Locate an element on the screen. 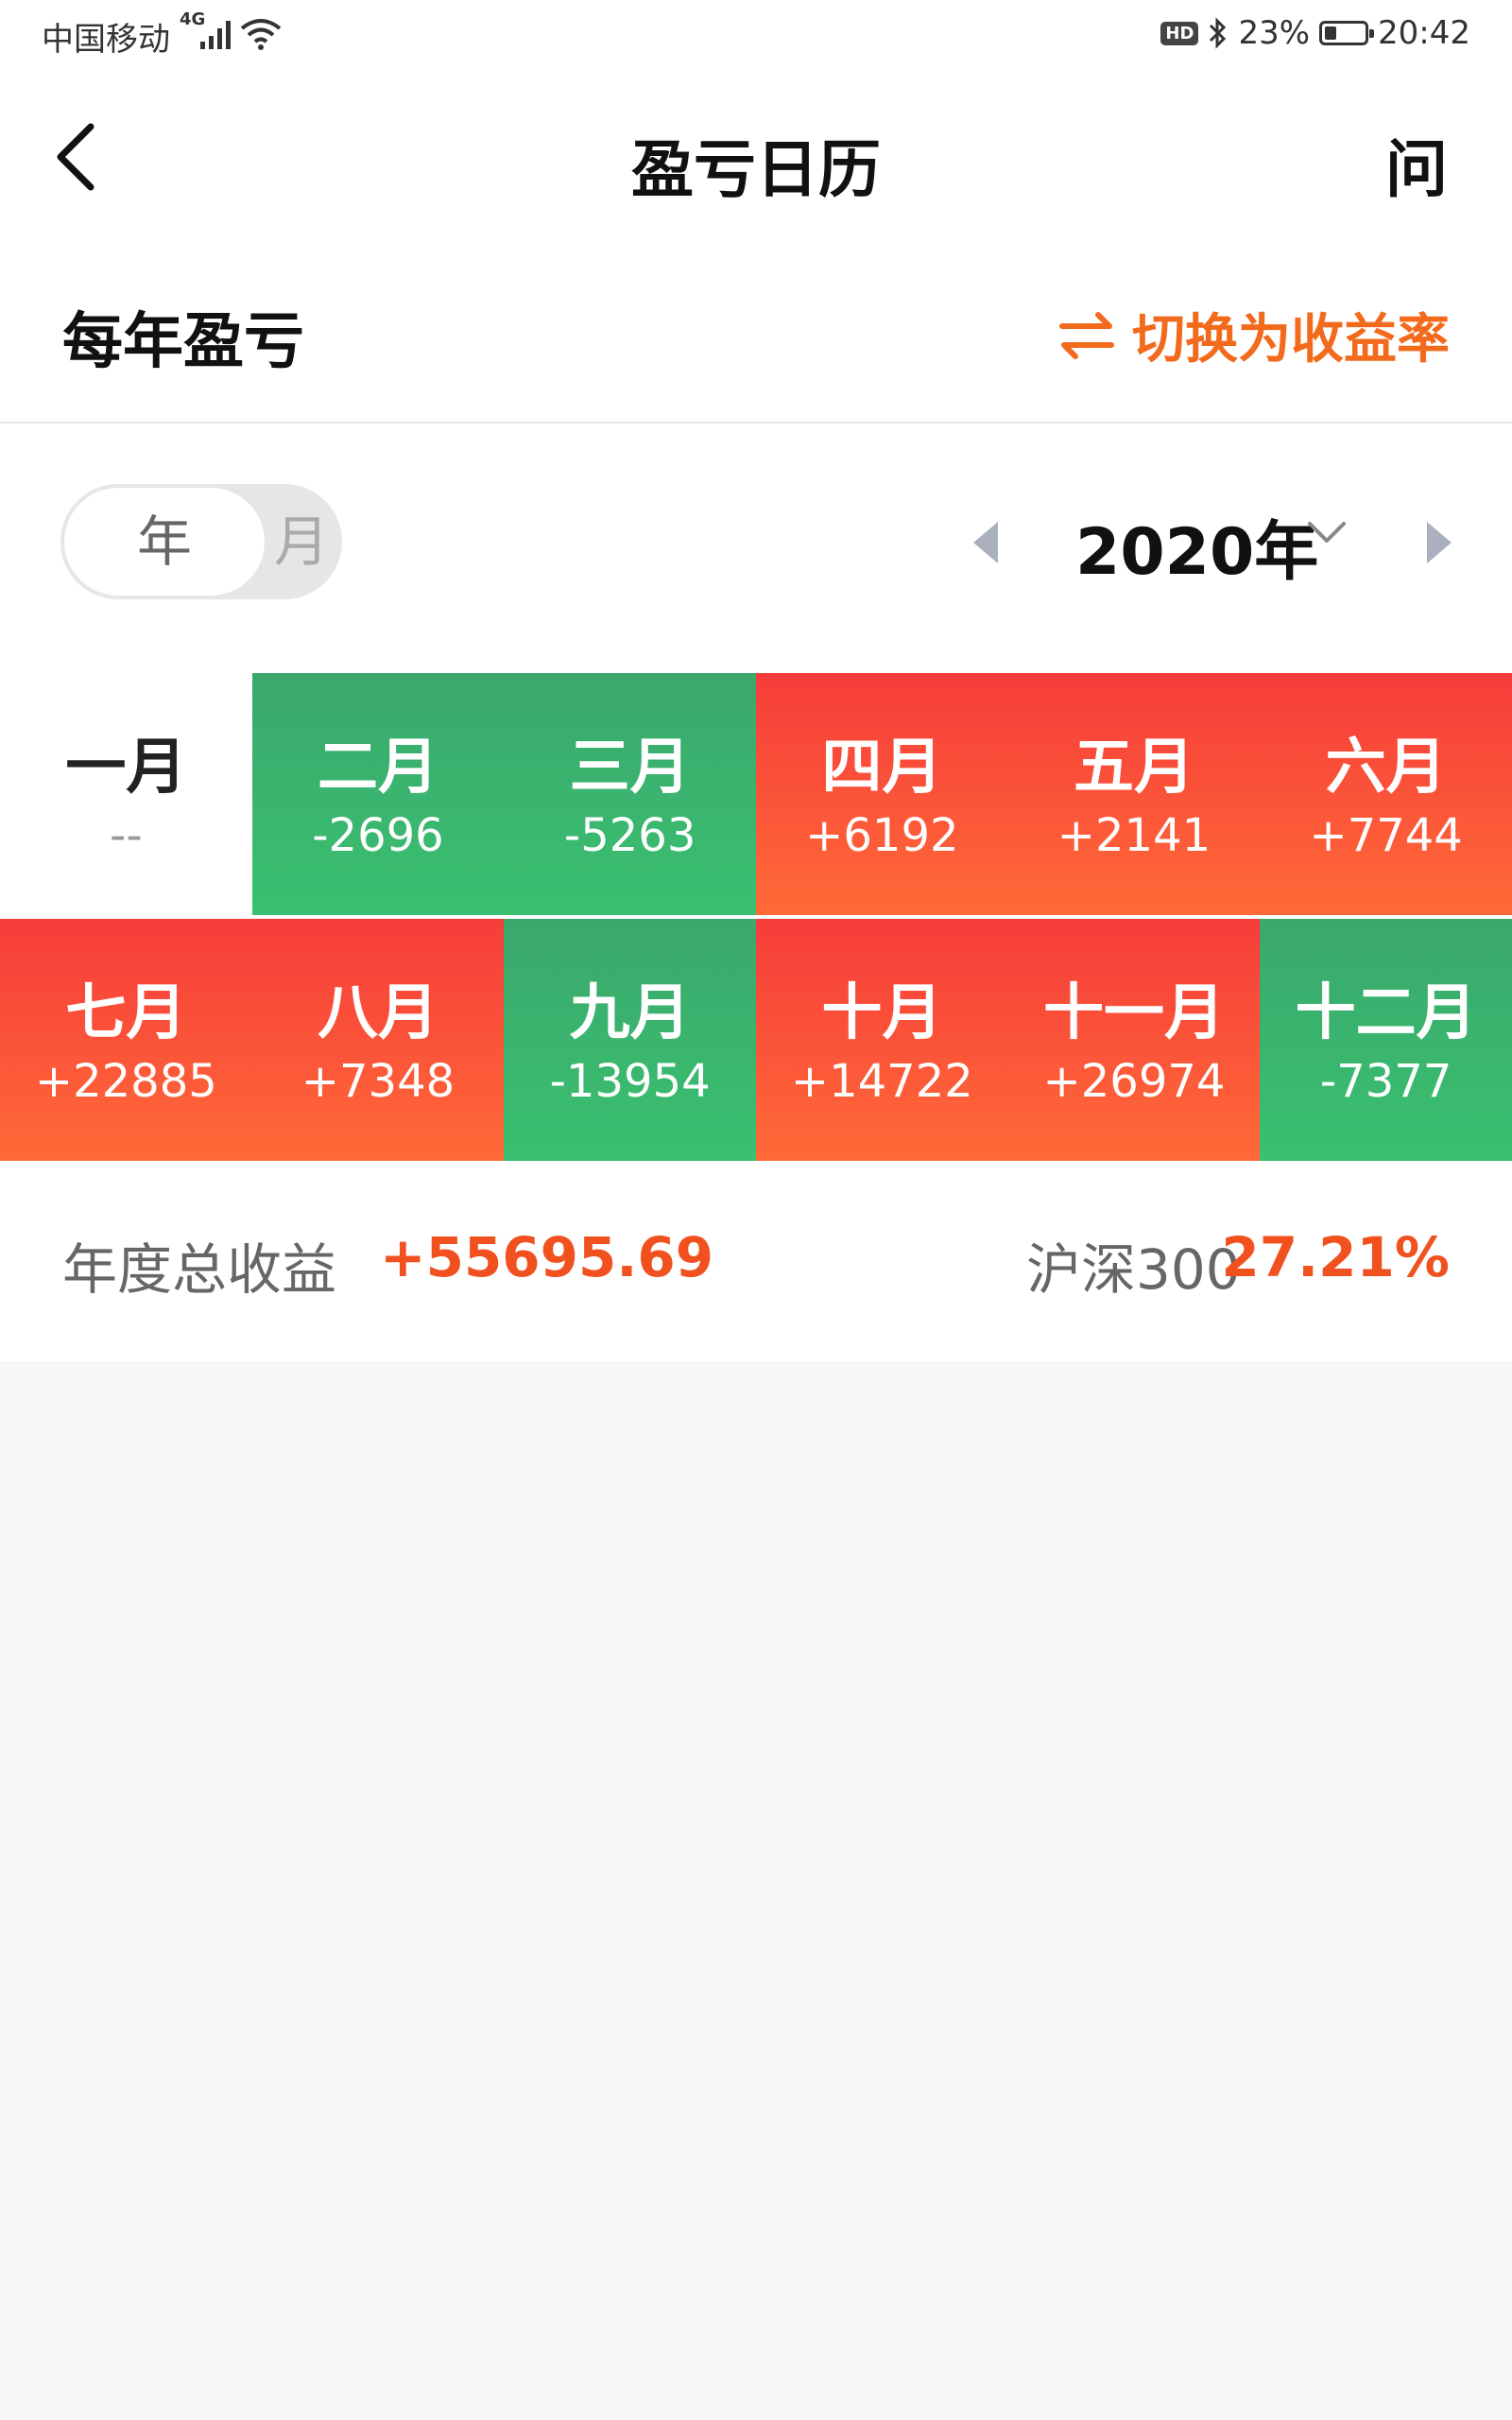 Image resolution: width=1512 pixels, height=2420 pixels. nav-bar: 盈亏日历 问 is located at coordinates (756, 157).